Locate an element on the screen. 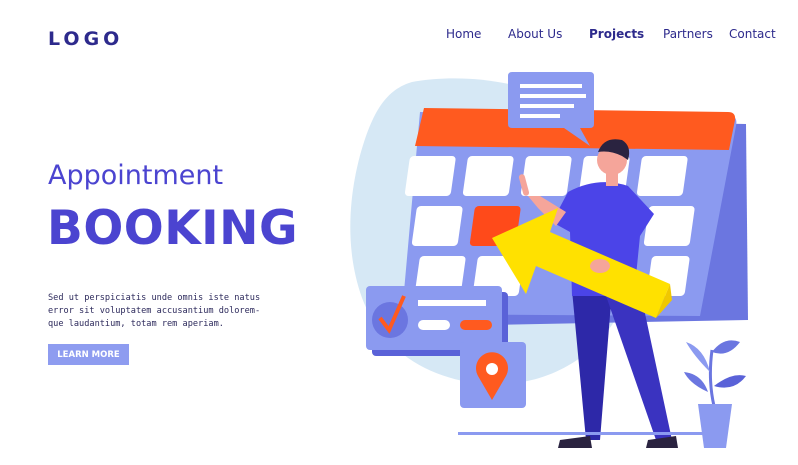 This screenshot has width=798, height=465. plant-icon is located at coordinates (715, 394).